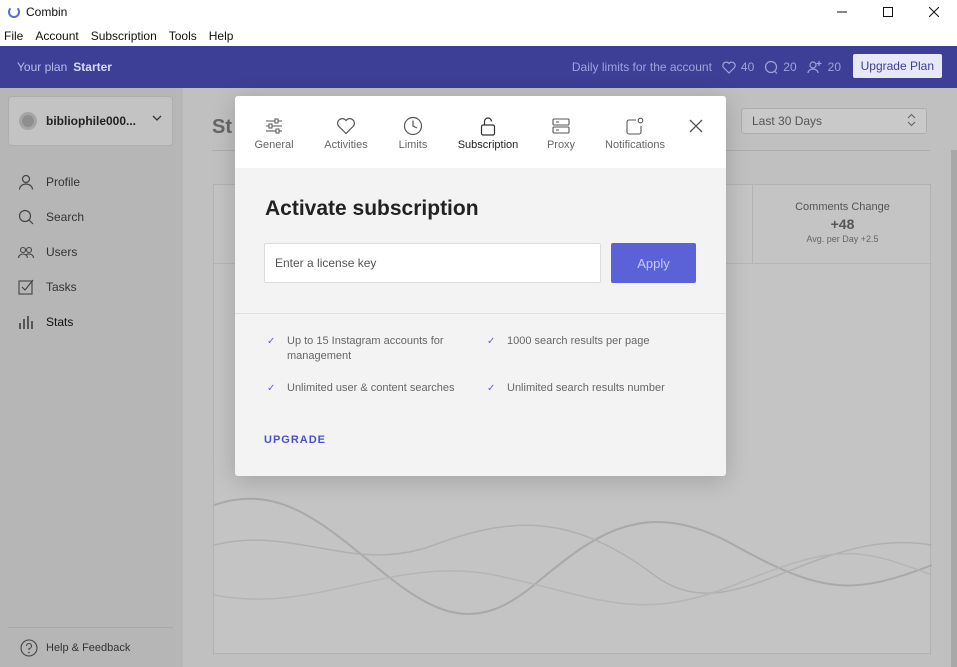 This screenshot has width=957, height=667. I want to click on modal-divider, so click(480, 313).